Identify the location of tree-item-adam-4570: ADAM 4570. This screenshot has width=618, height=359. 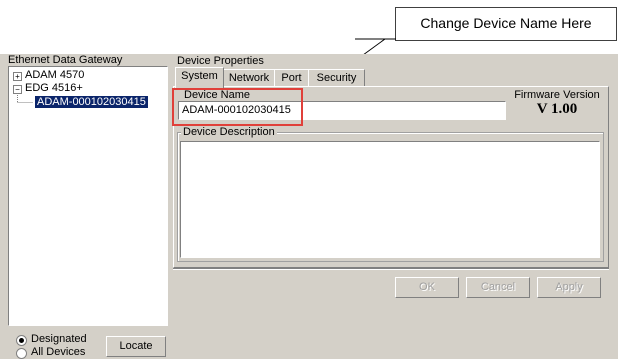
(54, 75).